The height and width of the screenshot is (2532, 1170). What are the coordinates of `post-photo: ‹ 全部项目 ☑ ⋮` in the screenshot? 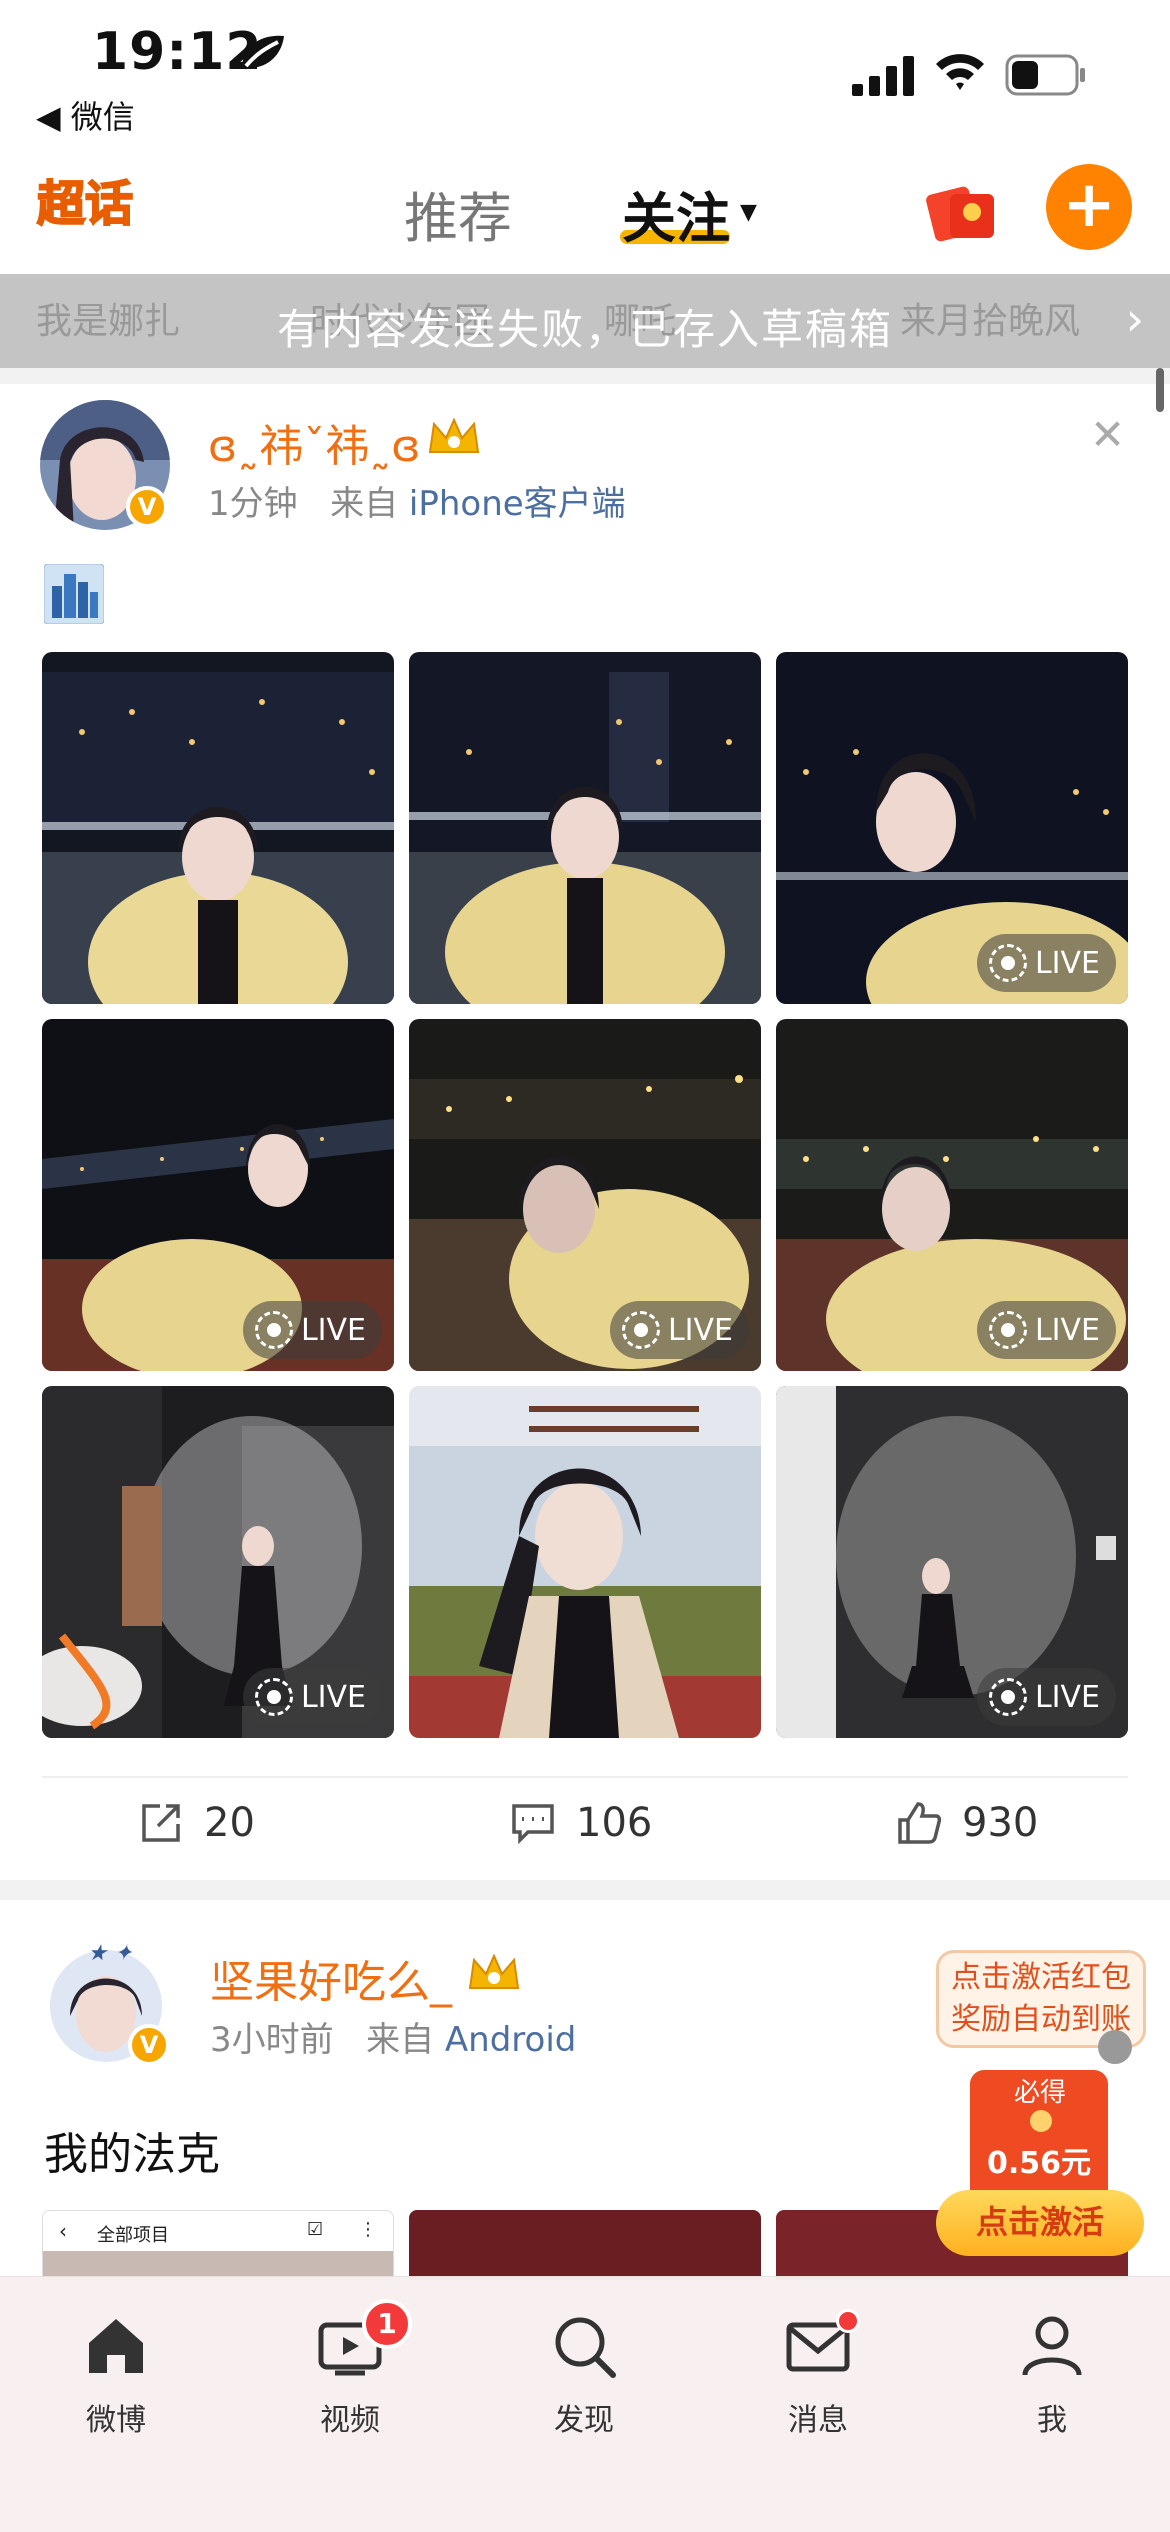 It's located at (218, 2245).